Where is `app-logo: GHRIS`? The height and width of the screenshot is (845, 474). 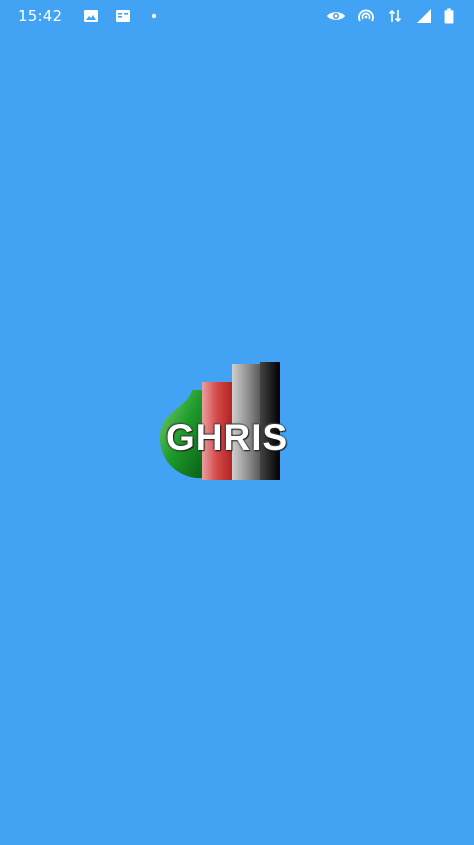 app-logo: GHRIS is located at coordinates (239, 421).